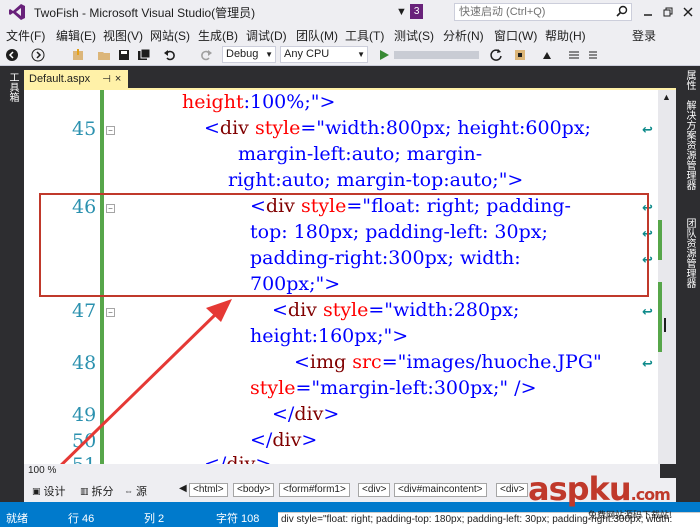  What do you see at coordinates (154, 519) in the screenshot?
I see `status-column: 列 2` at bounding box center [154, 519].